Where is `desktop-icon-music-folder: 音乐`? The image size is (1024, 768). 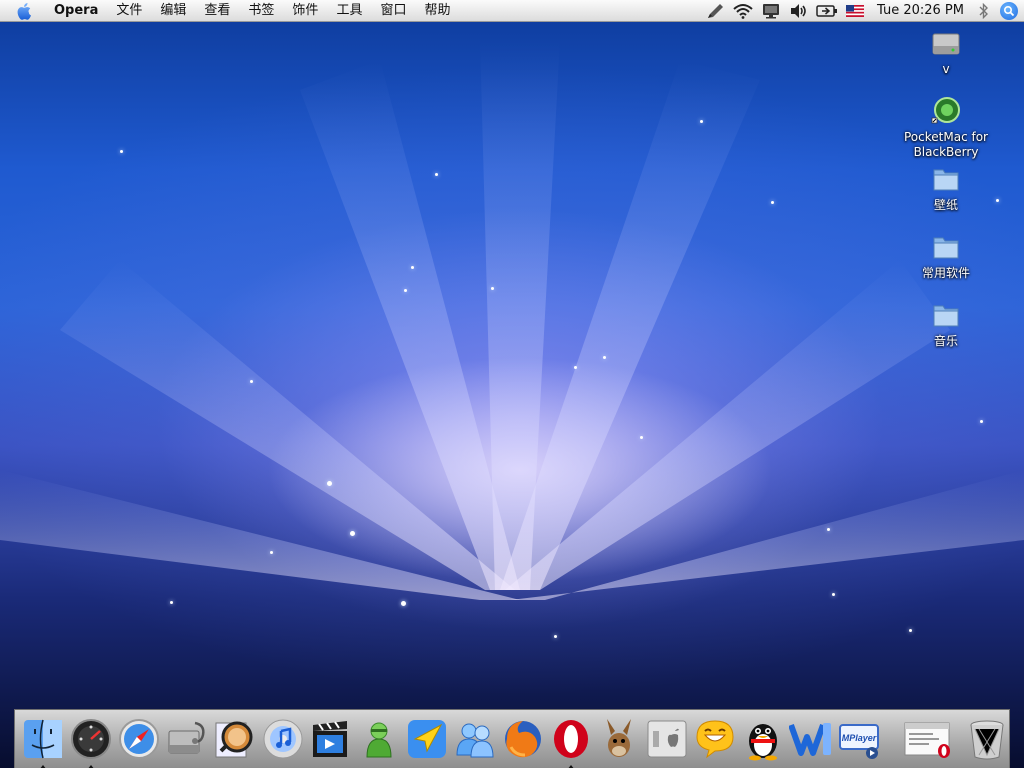 desktop-icon-music-folder: 音乐 is located at coordinates (946, 324).